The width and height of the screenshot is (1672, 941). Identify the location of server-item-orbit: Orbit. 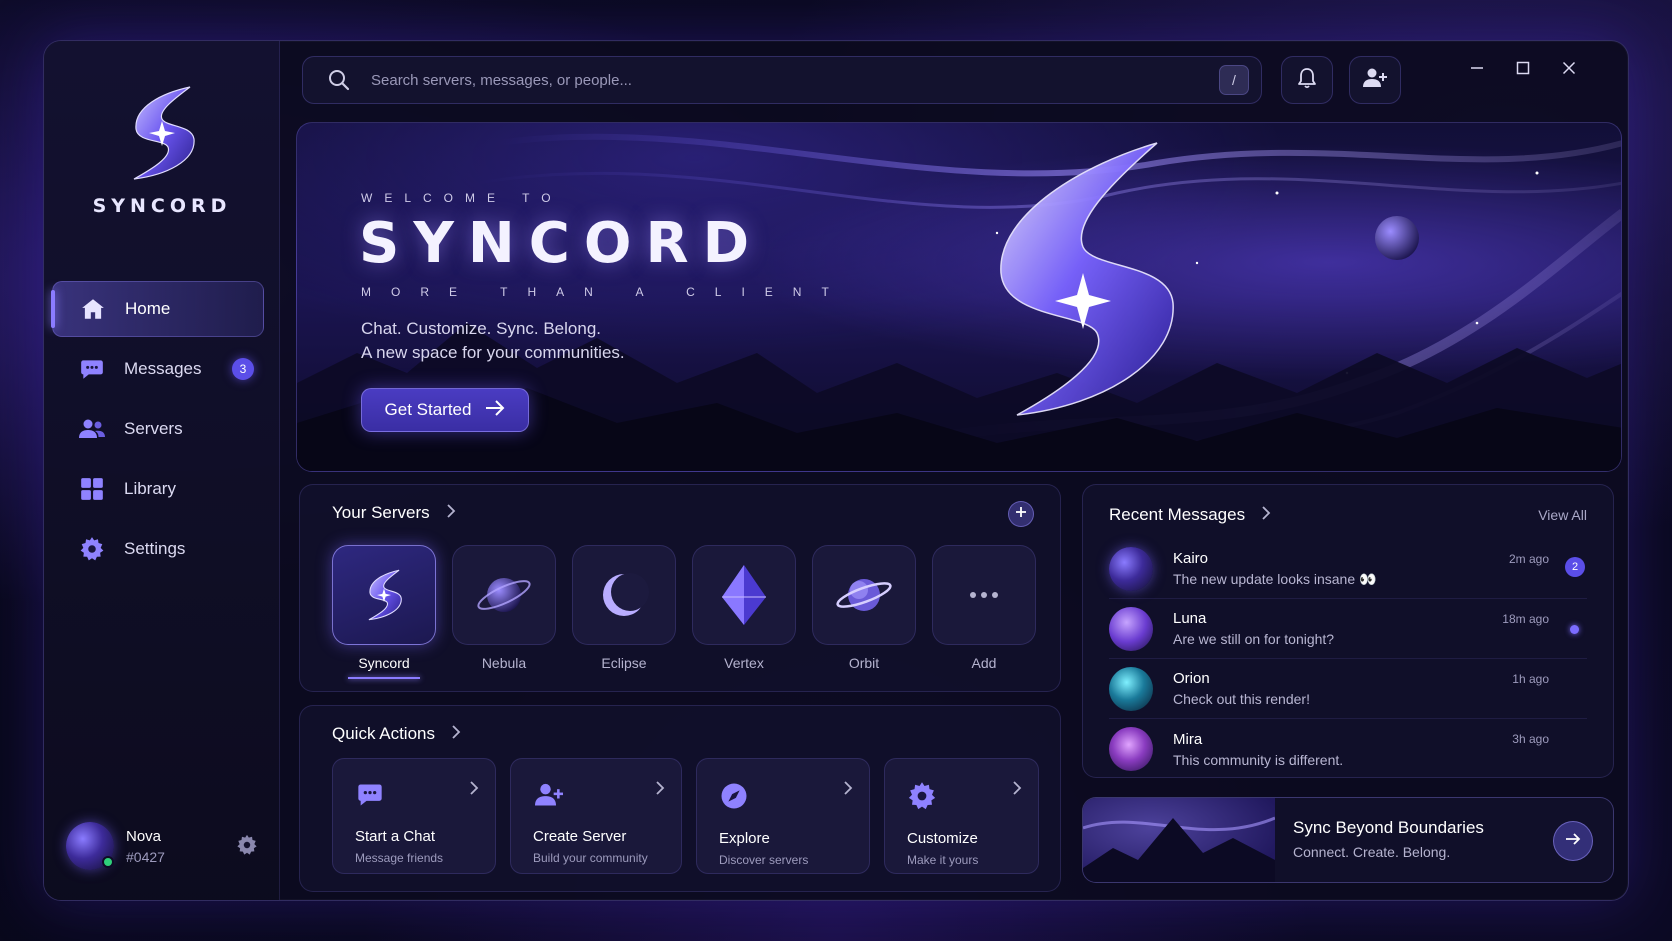
(864, 612).